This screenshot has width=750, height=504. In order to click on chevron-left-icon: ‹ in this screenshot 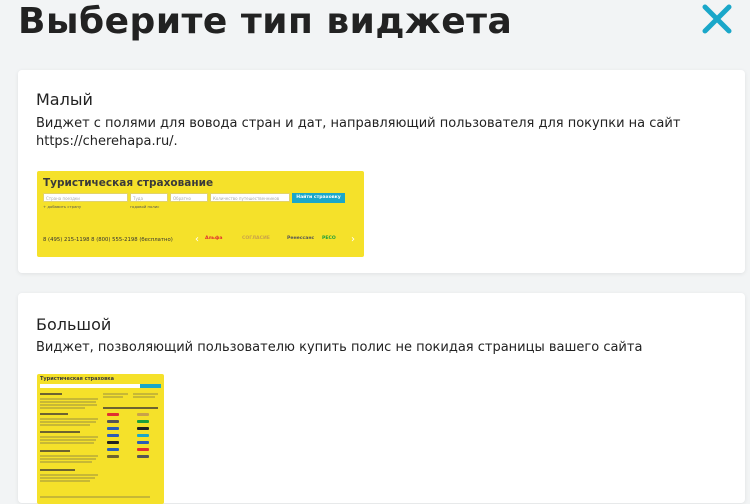, I will do `click(197, 239)`.